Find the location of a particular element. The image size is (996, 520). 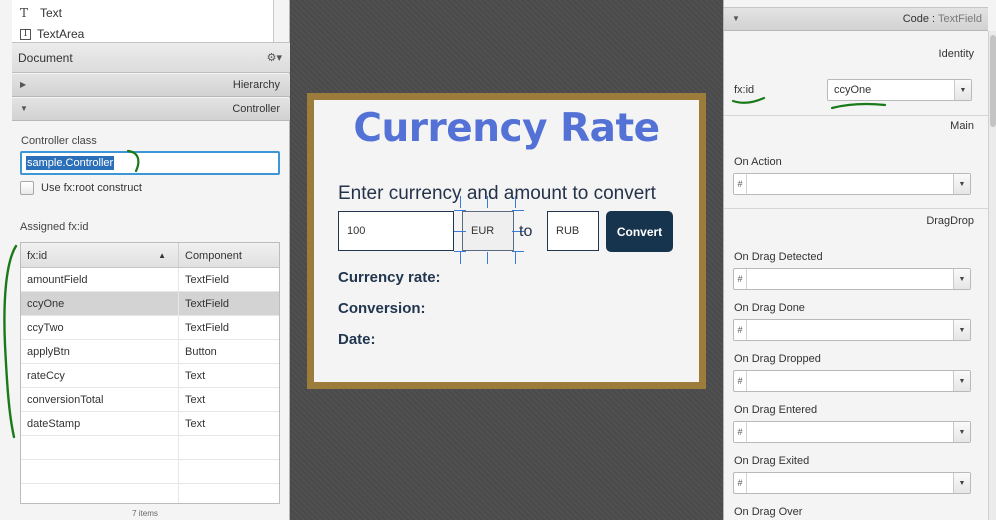

table-row: dateStamp Text is located at coordinates (150, 424).